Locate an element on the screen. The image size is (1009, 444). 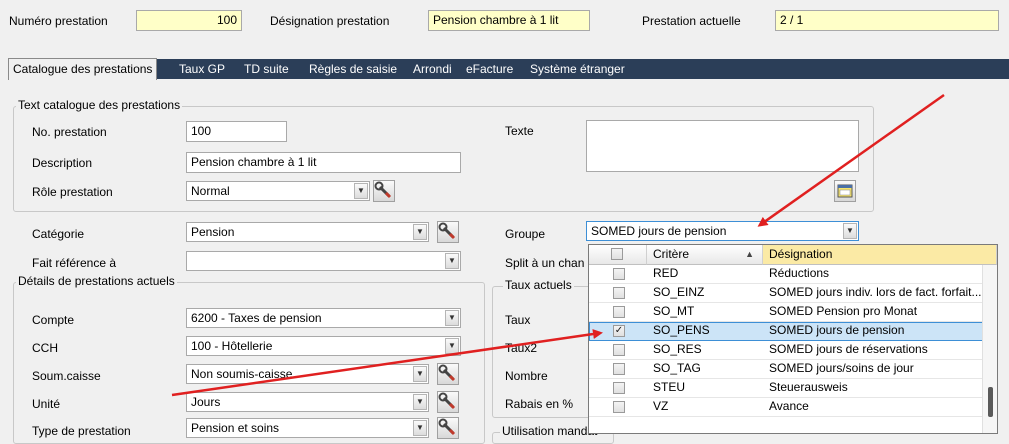
categorie-edit-button is located at coordinates (448, 232).